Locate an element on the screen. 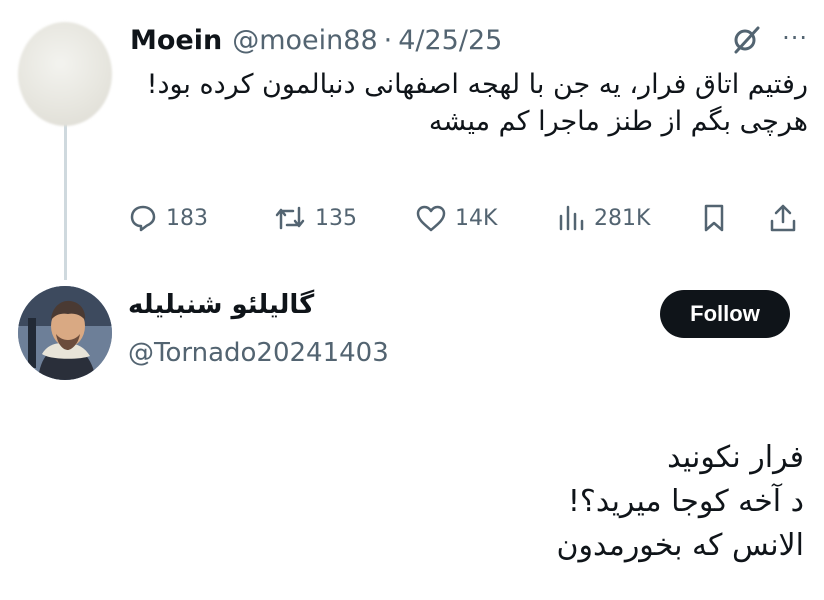 The width and height of the screenshot is (824, 600). grok-icon is located at coordinates (747, 39).